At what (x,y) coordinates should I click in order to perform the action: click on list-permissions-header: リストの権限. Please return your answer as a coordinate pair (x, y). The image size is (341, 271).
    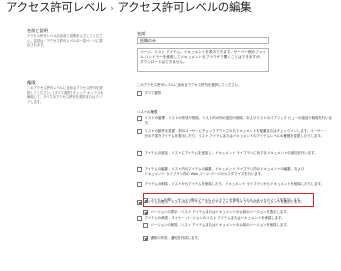
    Looking at the image, I should click on (147, 112).